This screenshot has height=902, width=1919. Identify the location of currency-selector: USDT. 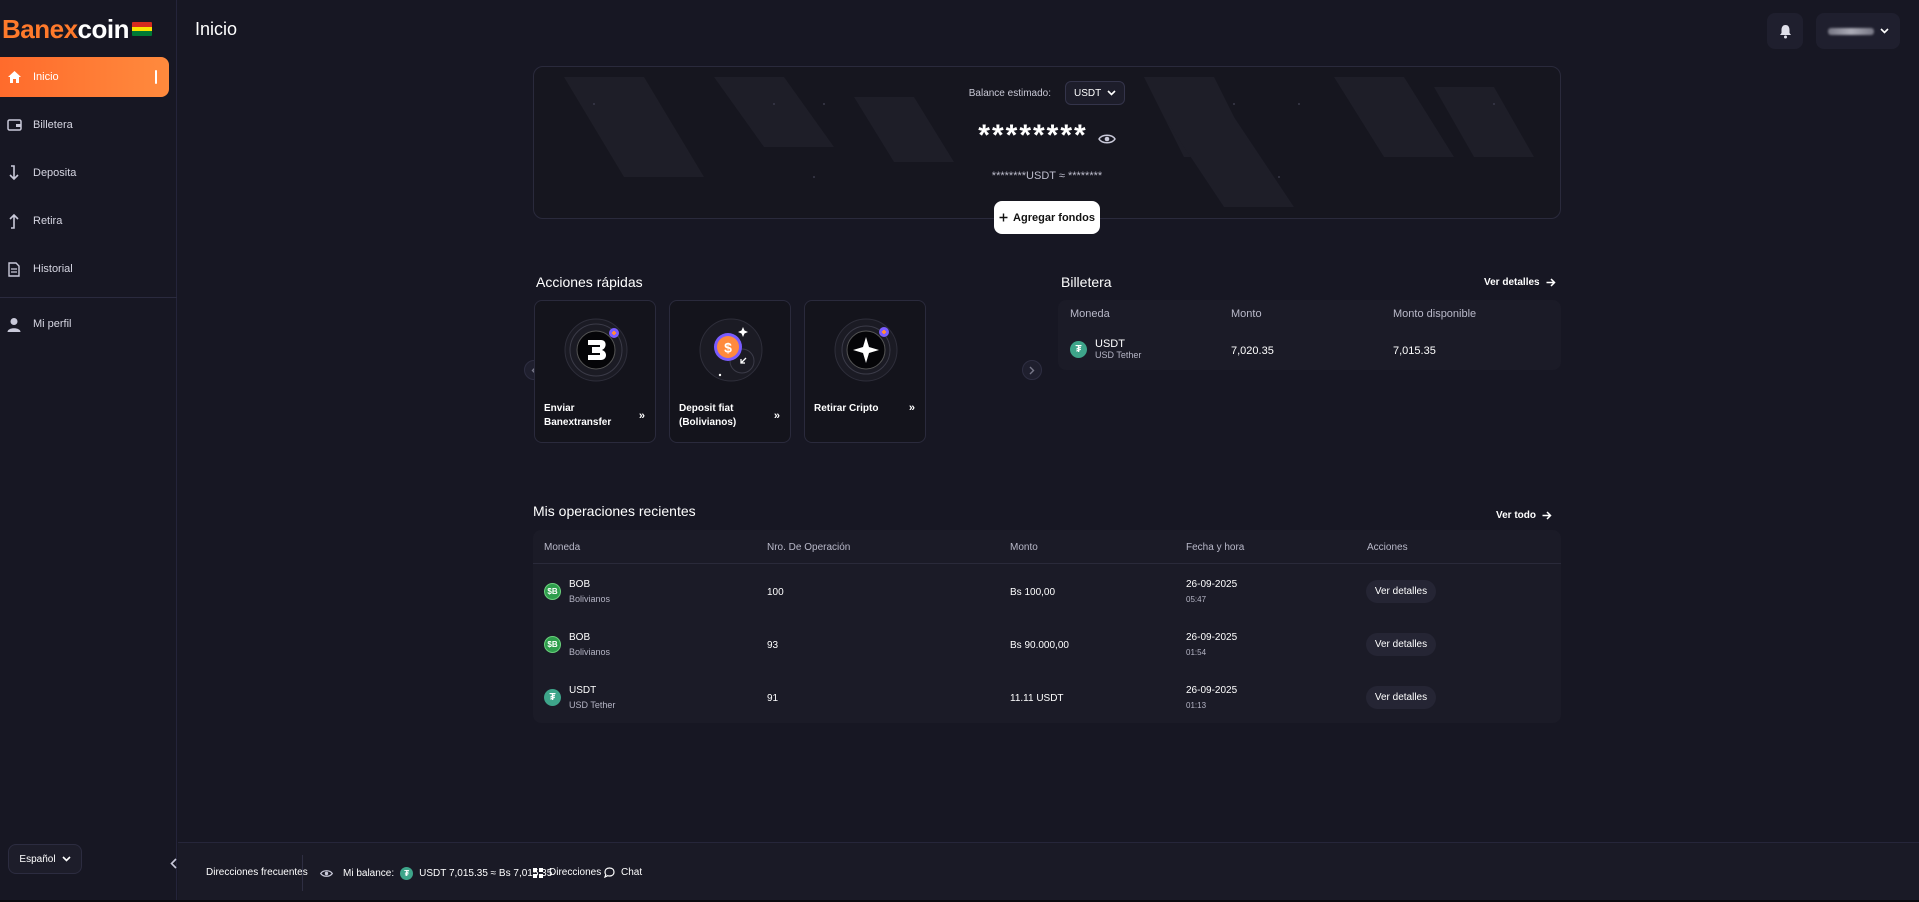
(1095, 93).